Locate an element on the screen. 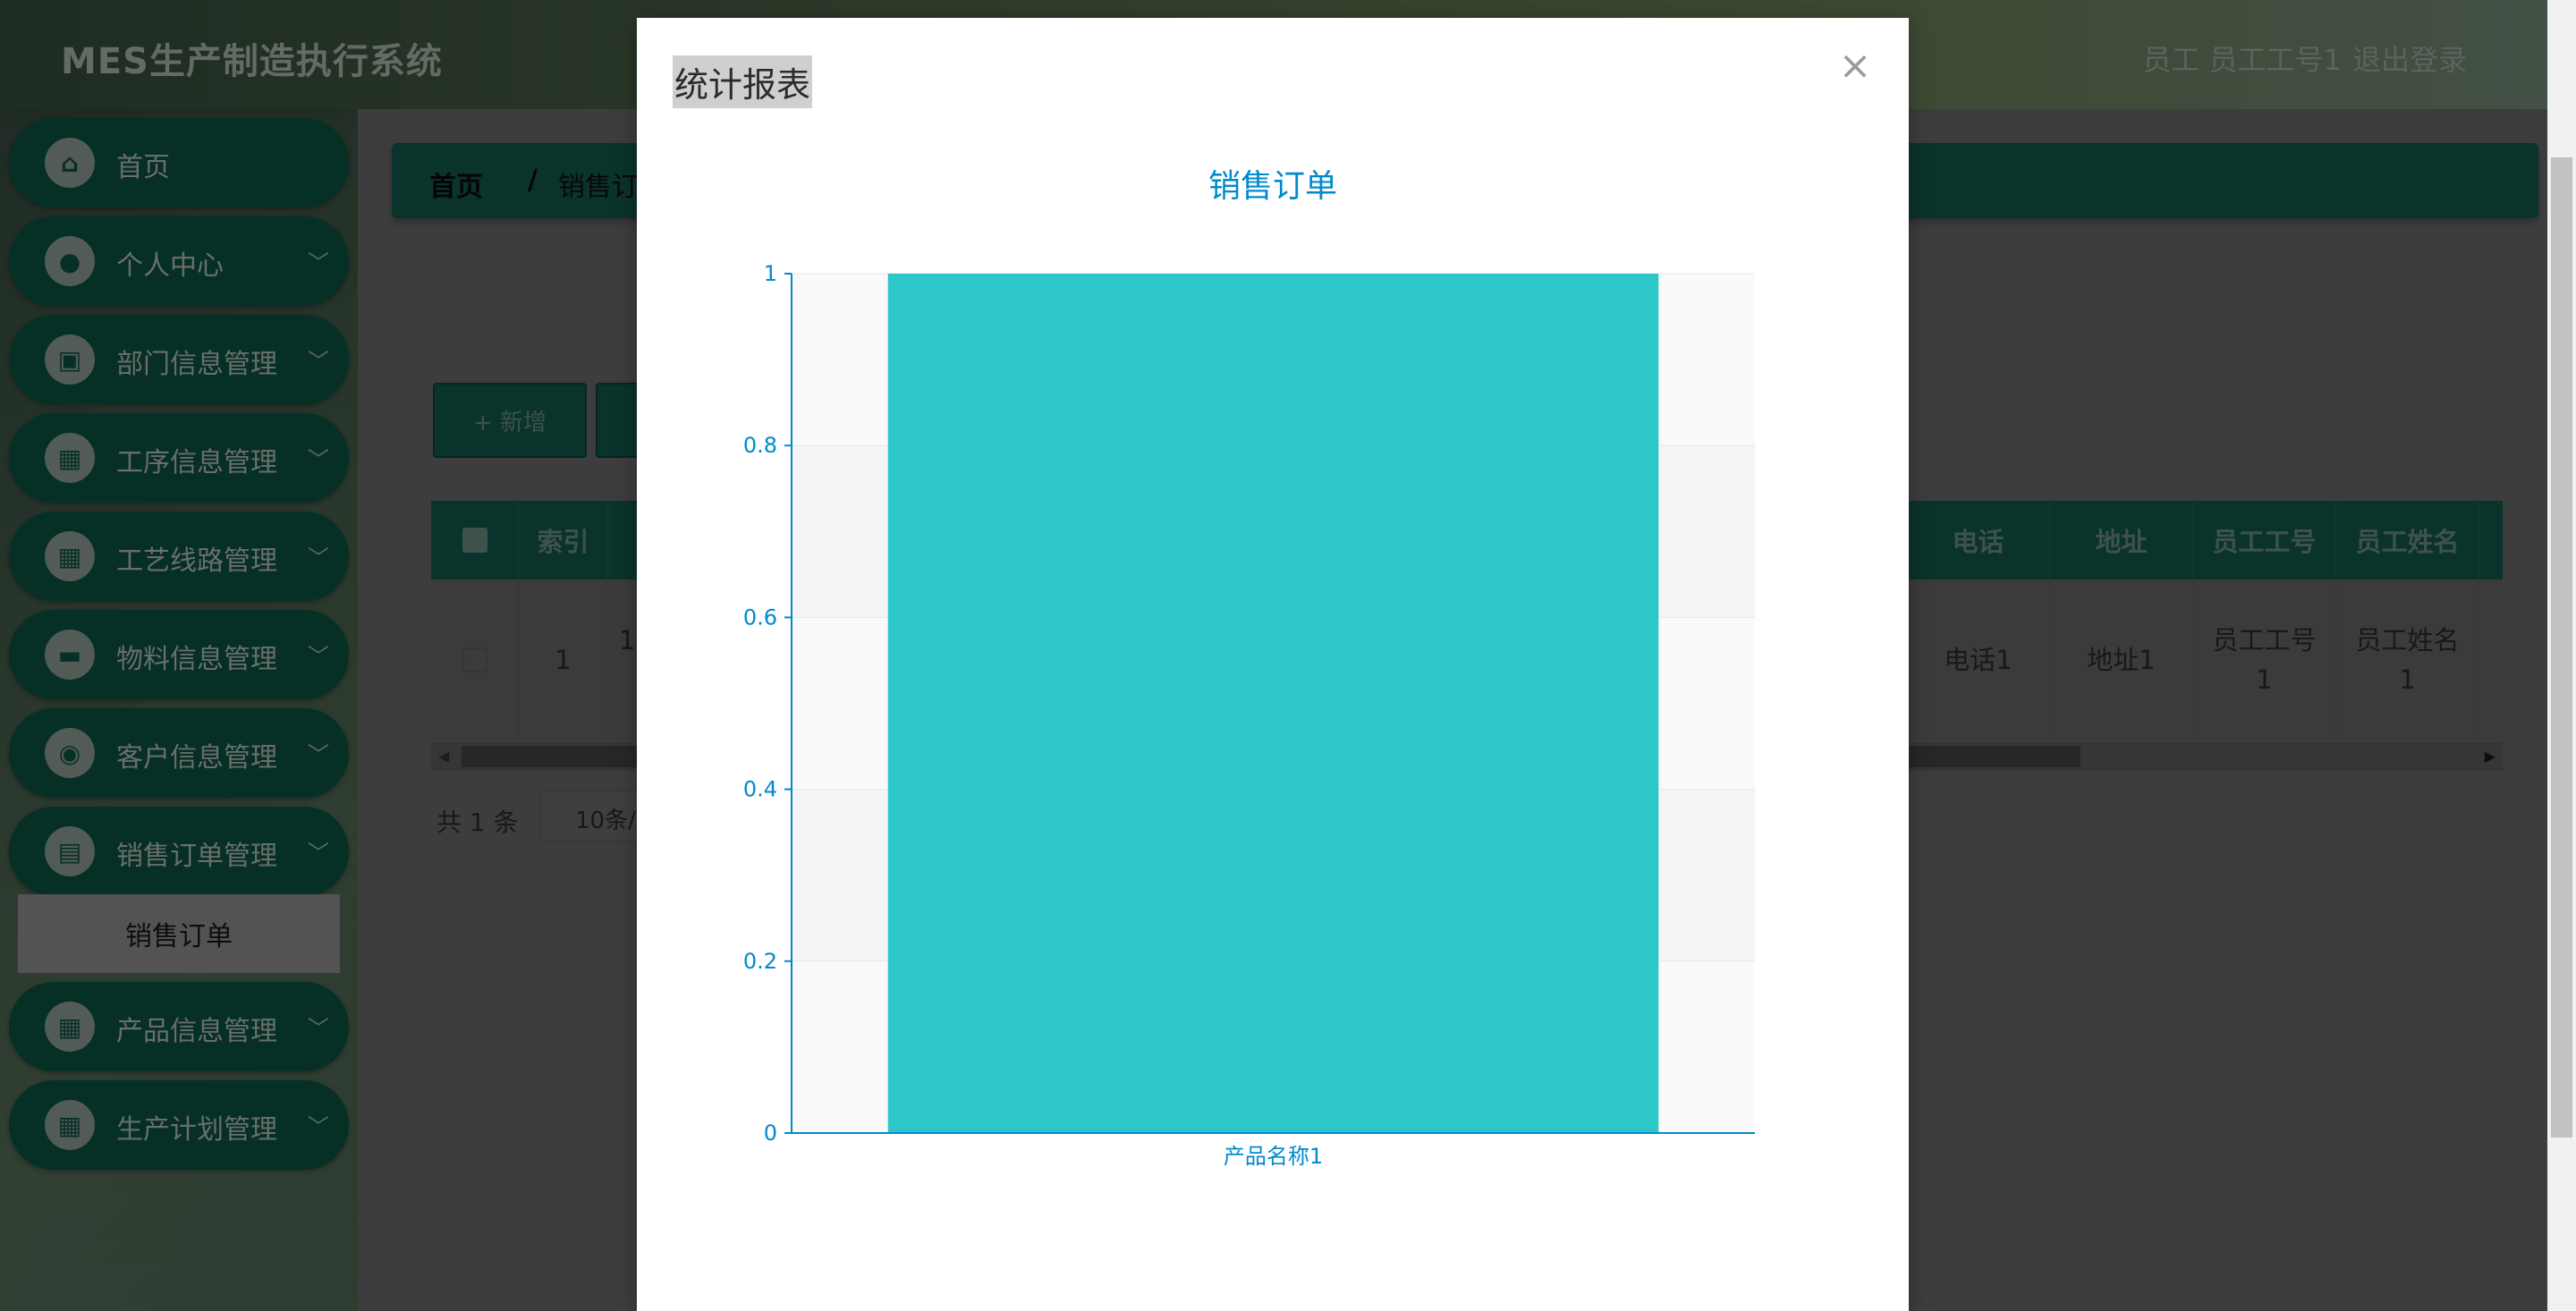 Image resolution: width=2576 pixels, height=1311 pixels. scrollbar-thumb is located at coordinates (2561, 647).